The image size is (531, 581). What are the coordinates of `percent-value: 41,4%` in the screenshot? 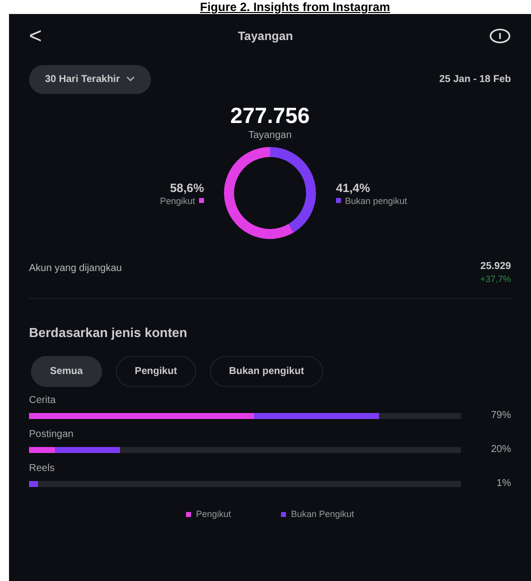 It's located at (353, 187).